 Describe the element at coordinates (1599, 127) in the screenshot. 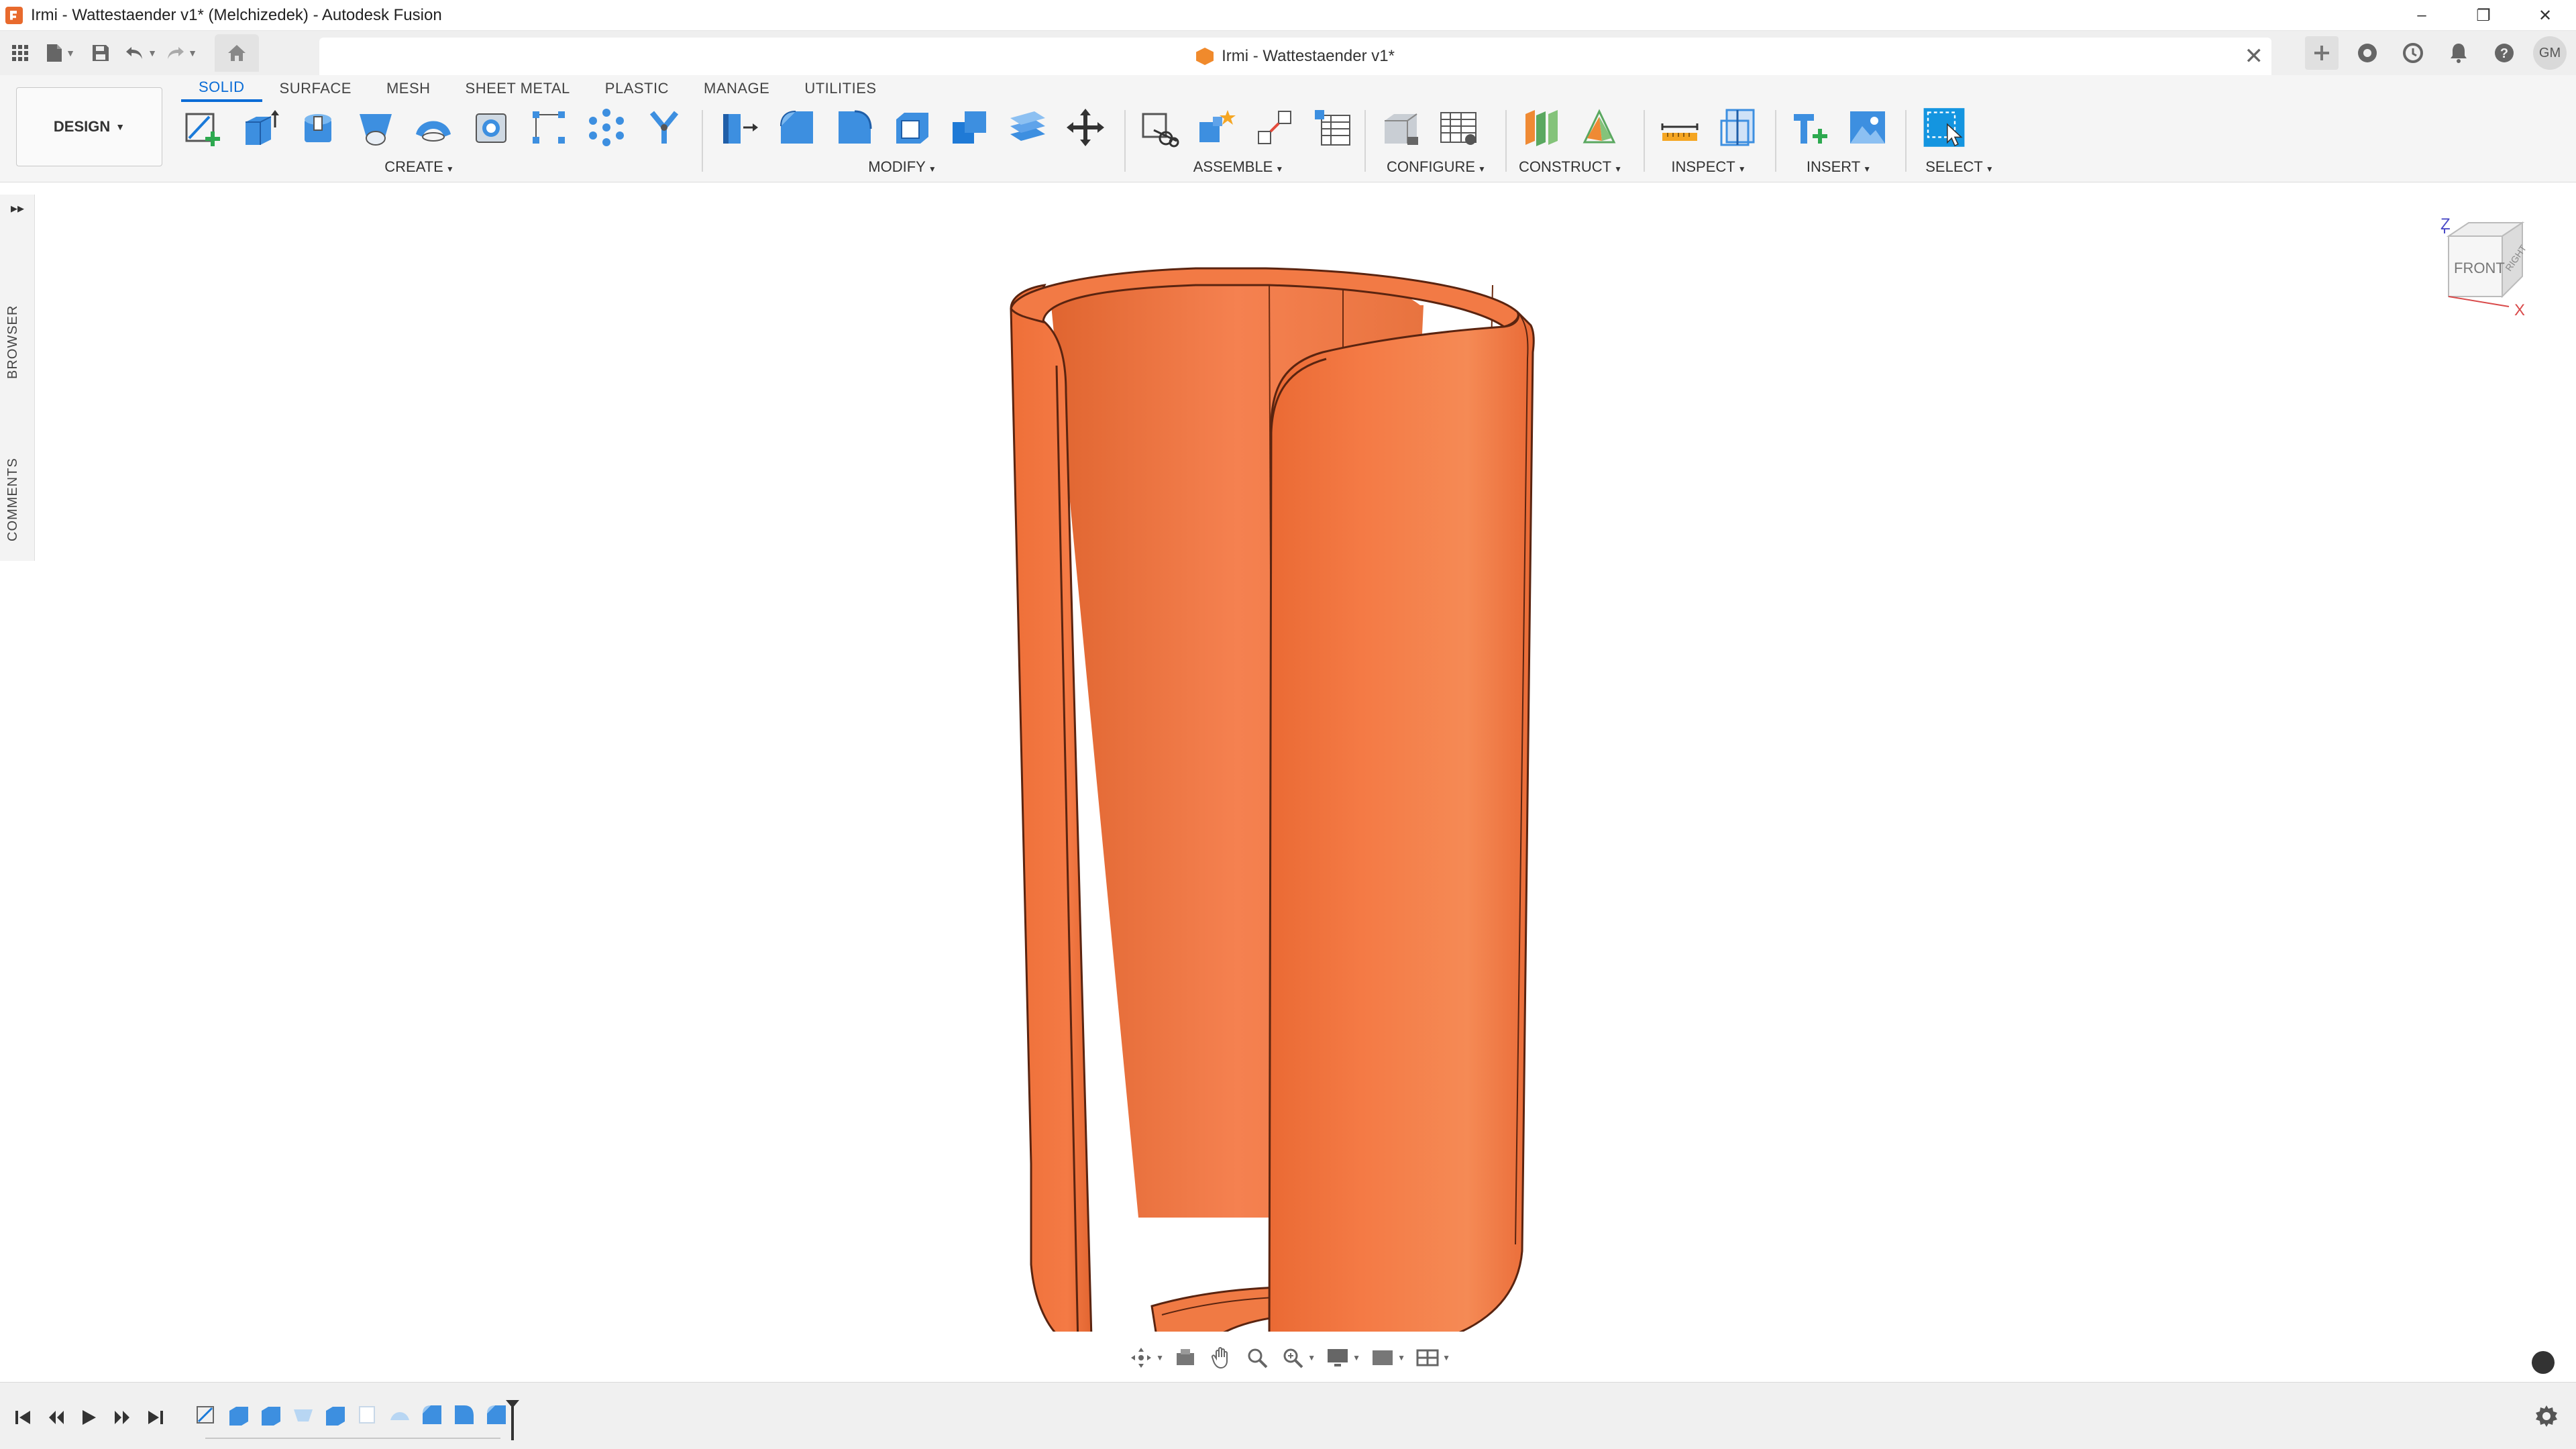

I see `plane-at-angle-icon` at that location.